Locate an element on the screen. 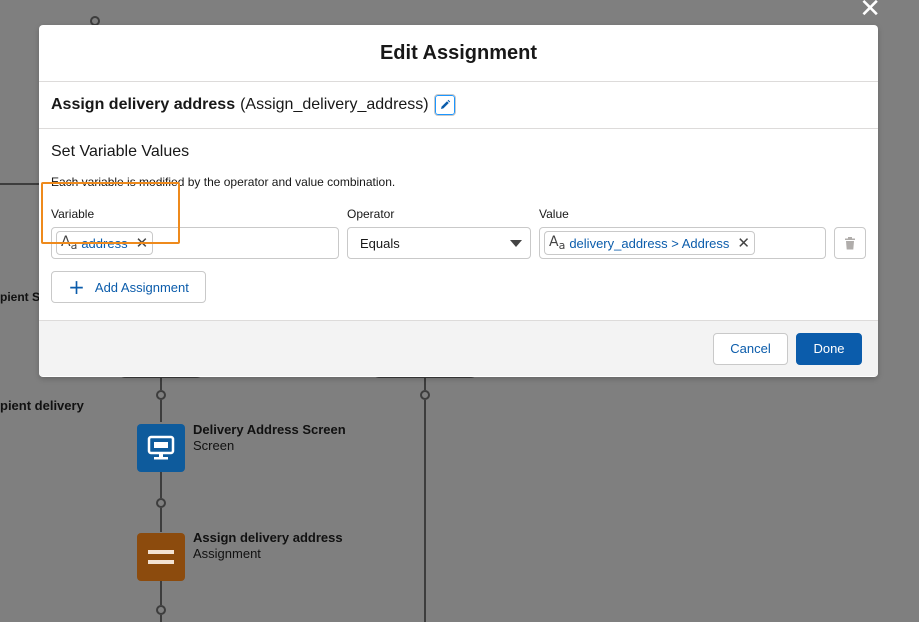 The height and width of the screenshot is (622, 919). column-headers: Variable Operator Value is located at coordinates (458, 215).